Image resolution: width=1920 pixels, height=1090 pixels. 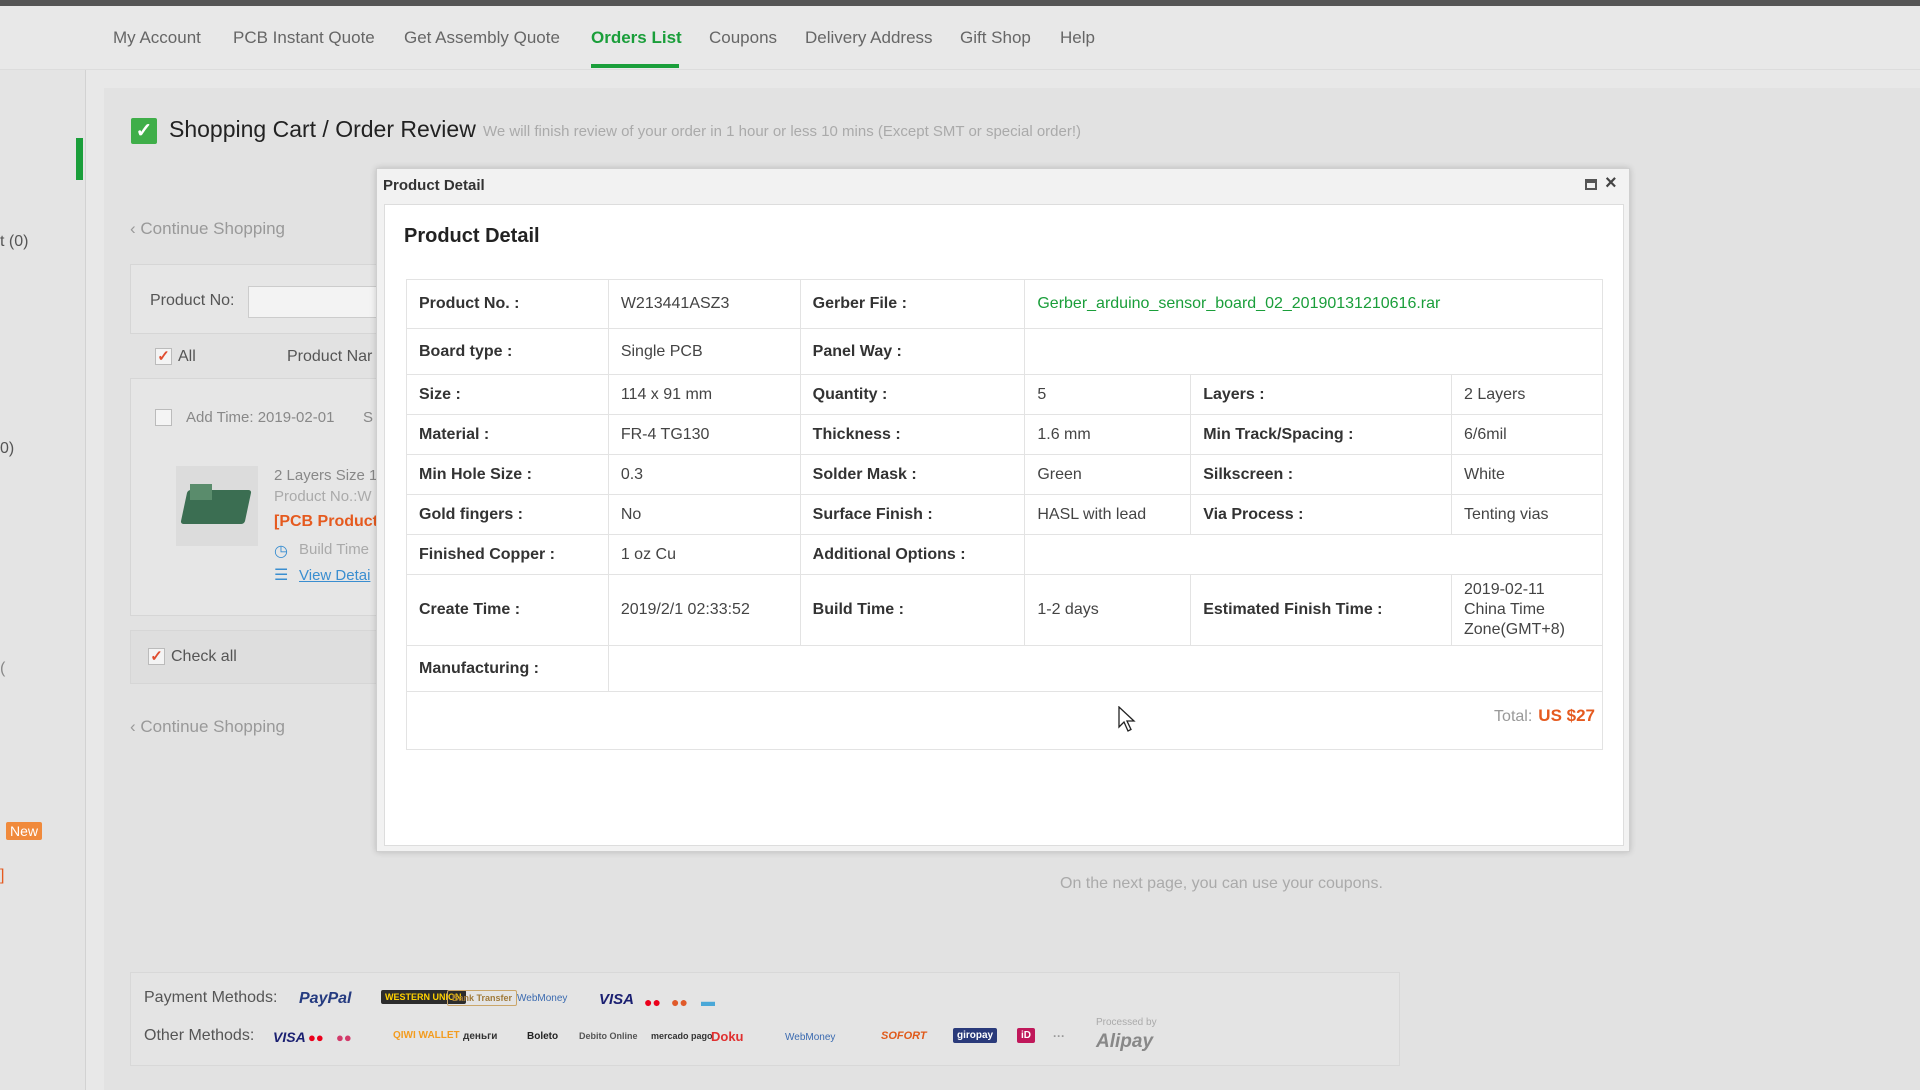 What do you see at coordinates (304, 38) in the screenshot?
I see `nav-pcb-instant-quote: PCB Instant Quote` at bounding box center [304, 38].